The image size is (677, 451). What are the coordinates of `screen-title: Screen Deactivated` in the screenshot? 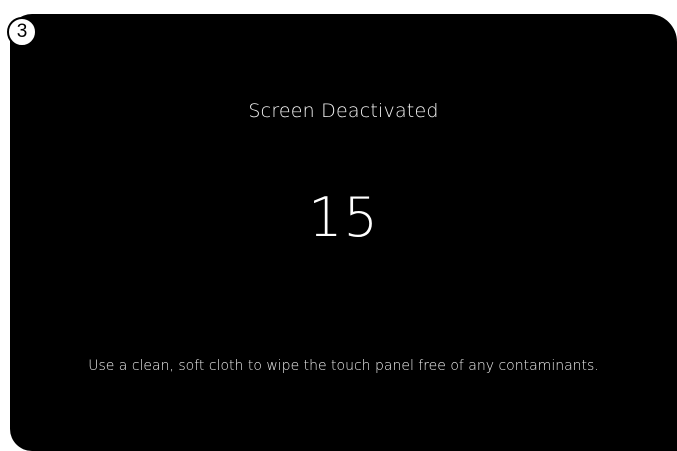 It's located at (343, 111).